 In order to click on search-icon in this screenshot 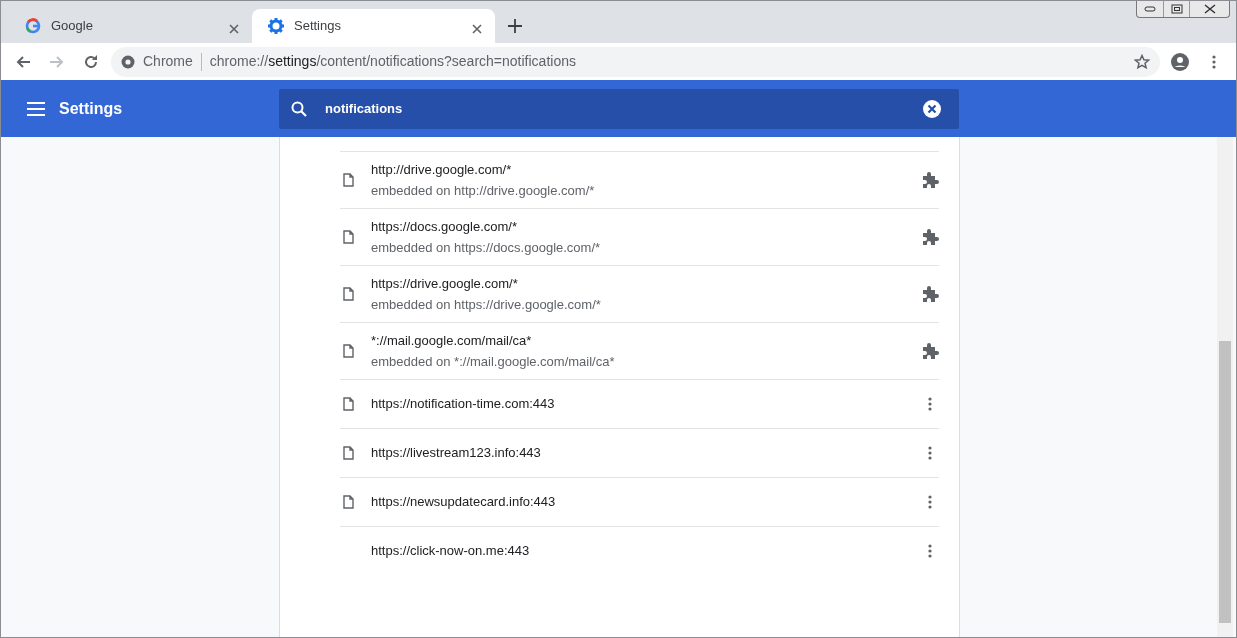, I will do `click(299, 108)`.